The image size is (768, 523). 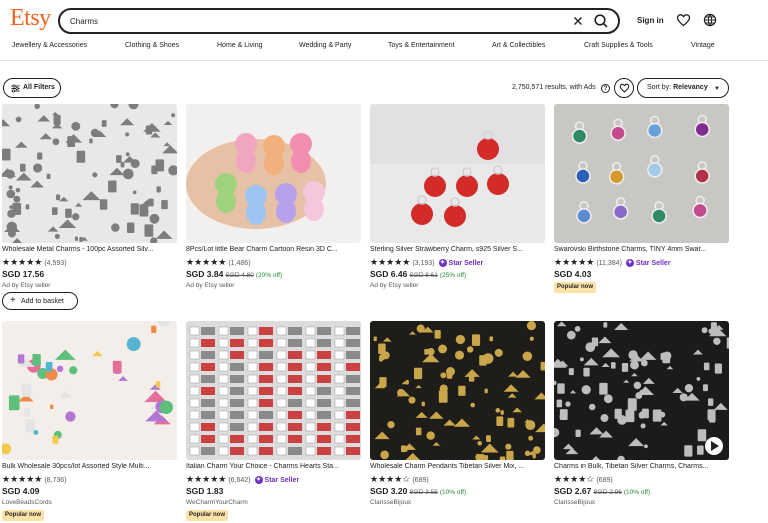 I want to click on seller-name: WeCharmYourCharm, so click(x=217, y=502).